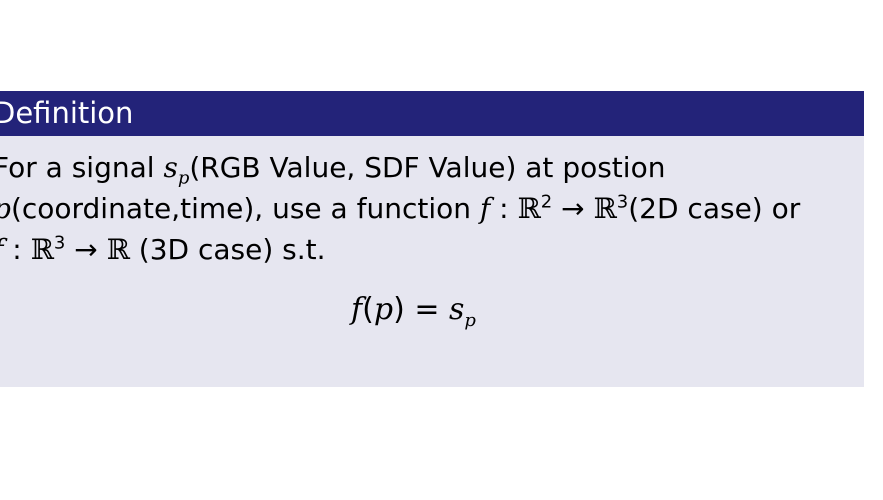 The width and height of the screenshot is (883, 500). What do you see at coordinates (432, 249) in the screenshot?
I see `definition-line-3: f : ℝ3 → ℝ (3D case) s.t.` at bounding box center [432, 249].